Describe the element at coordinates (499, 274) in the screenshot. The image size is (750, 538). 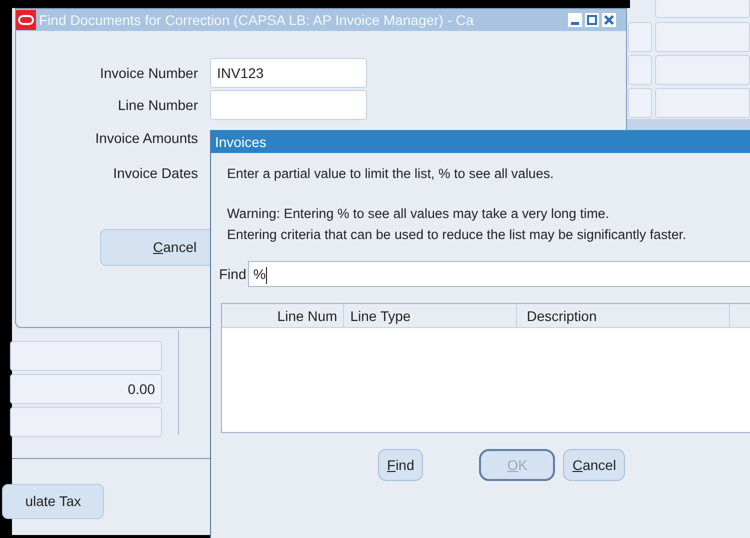
I see `find-field: %` at that location.